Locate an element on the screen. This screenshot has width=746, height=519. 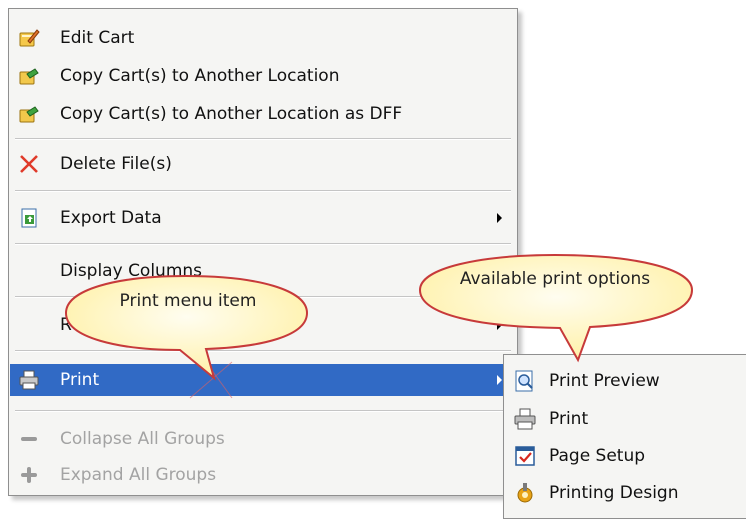
menu-item-reports: Reports is located at coordinates (263, 325).